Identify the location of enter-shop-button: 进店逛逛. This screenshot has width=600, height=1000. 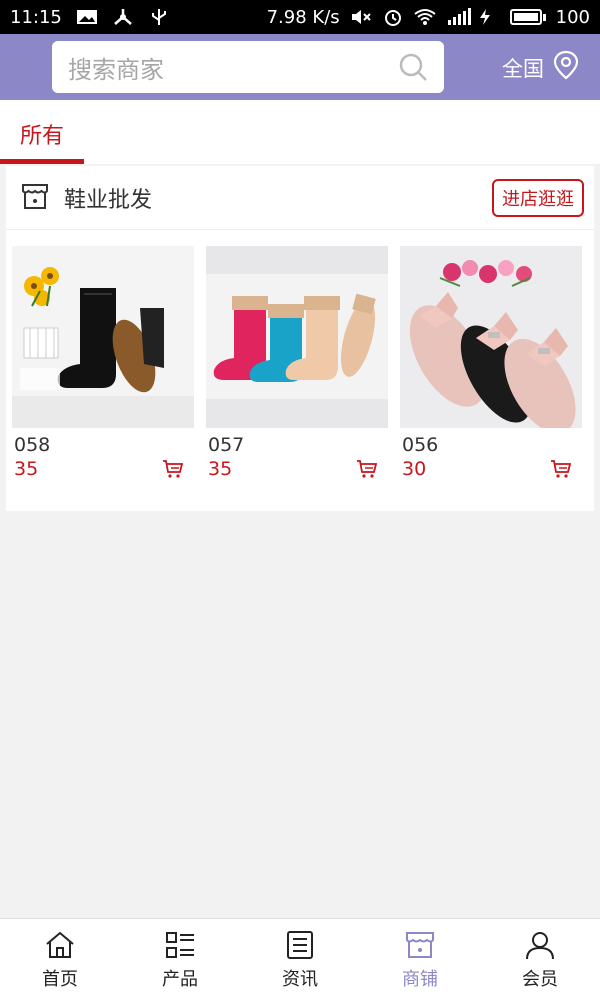
(538, 197).